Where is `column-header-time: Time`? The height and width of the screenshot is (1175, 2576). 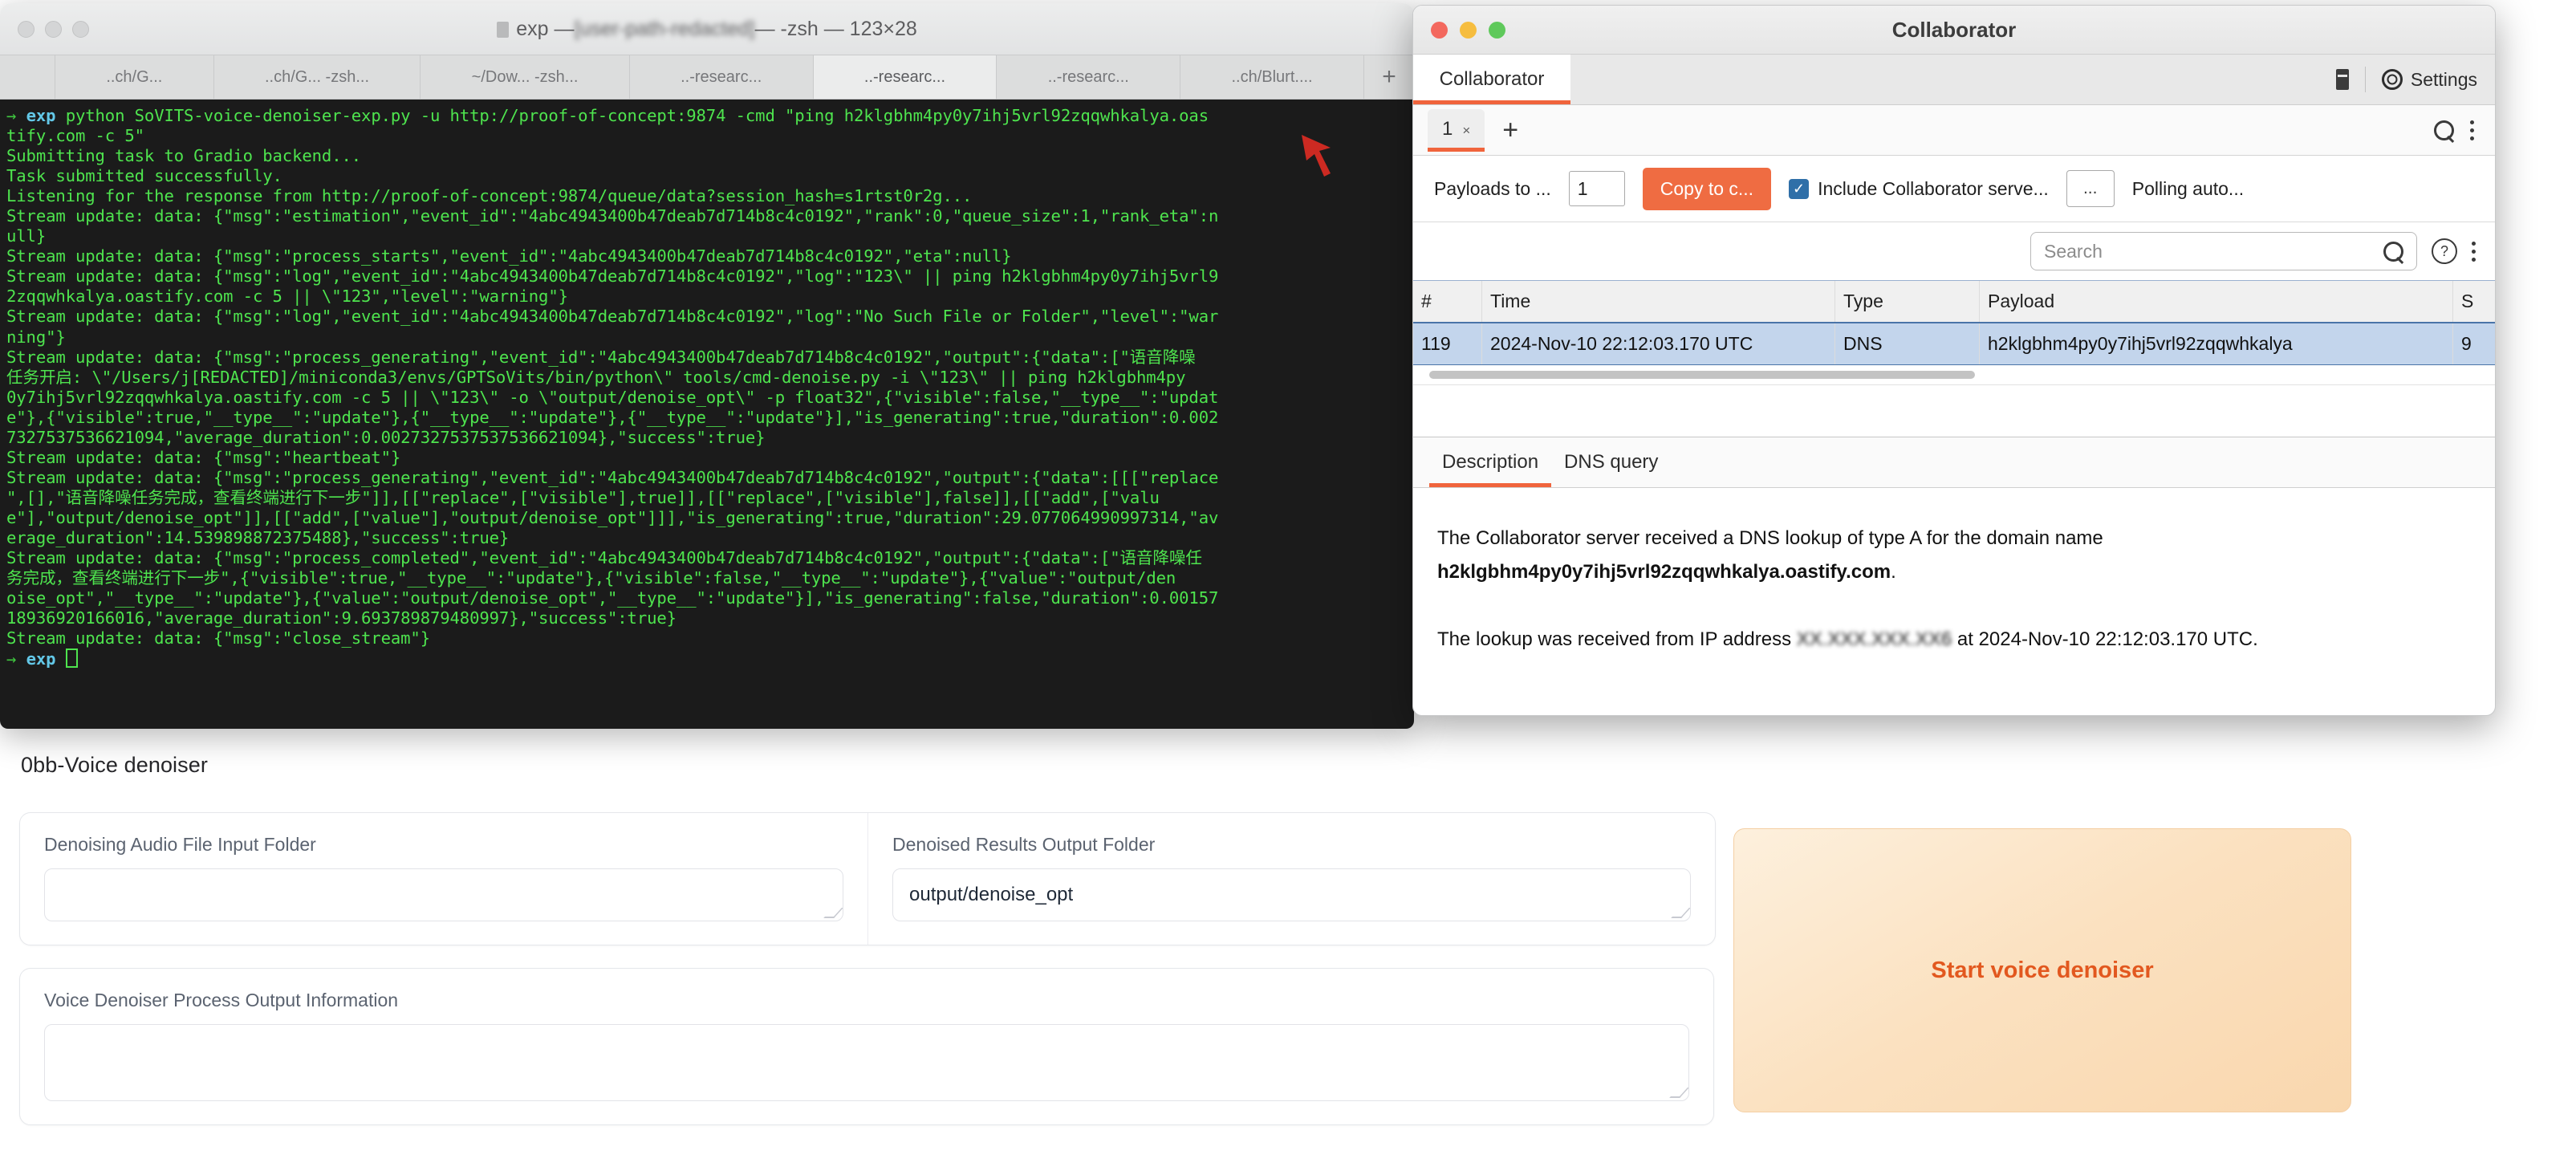
column-header-time: Time is located at coordinates (1658, 301).